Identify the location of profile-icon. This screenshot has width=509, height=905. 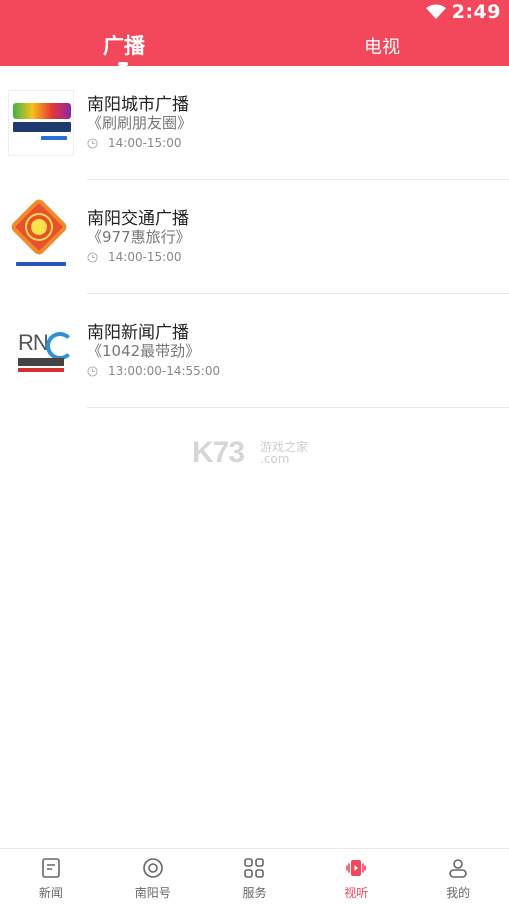
(458, 868).